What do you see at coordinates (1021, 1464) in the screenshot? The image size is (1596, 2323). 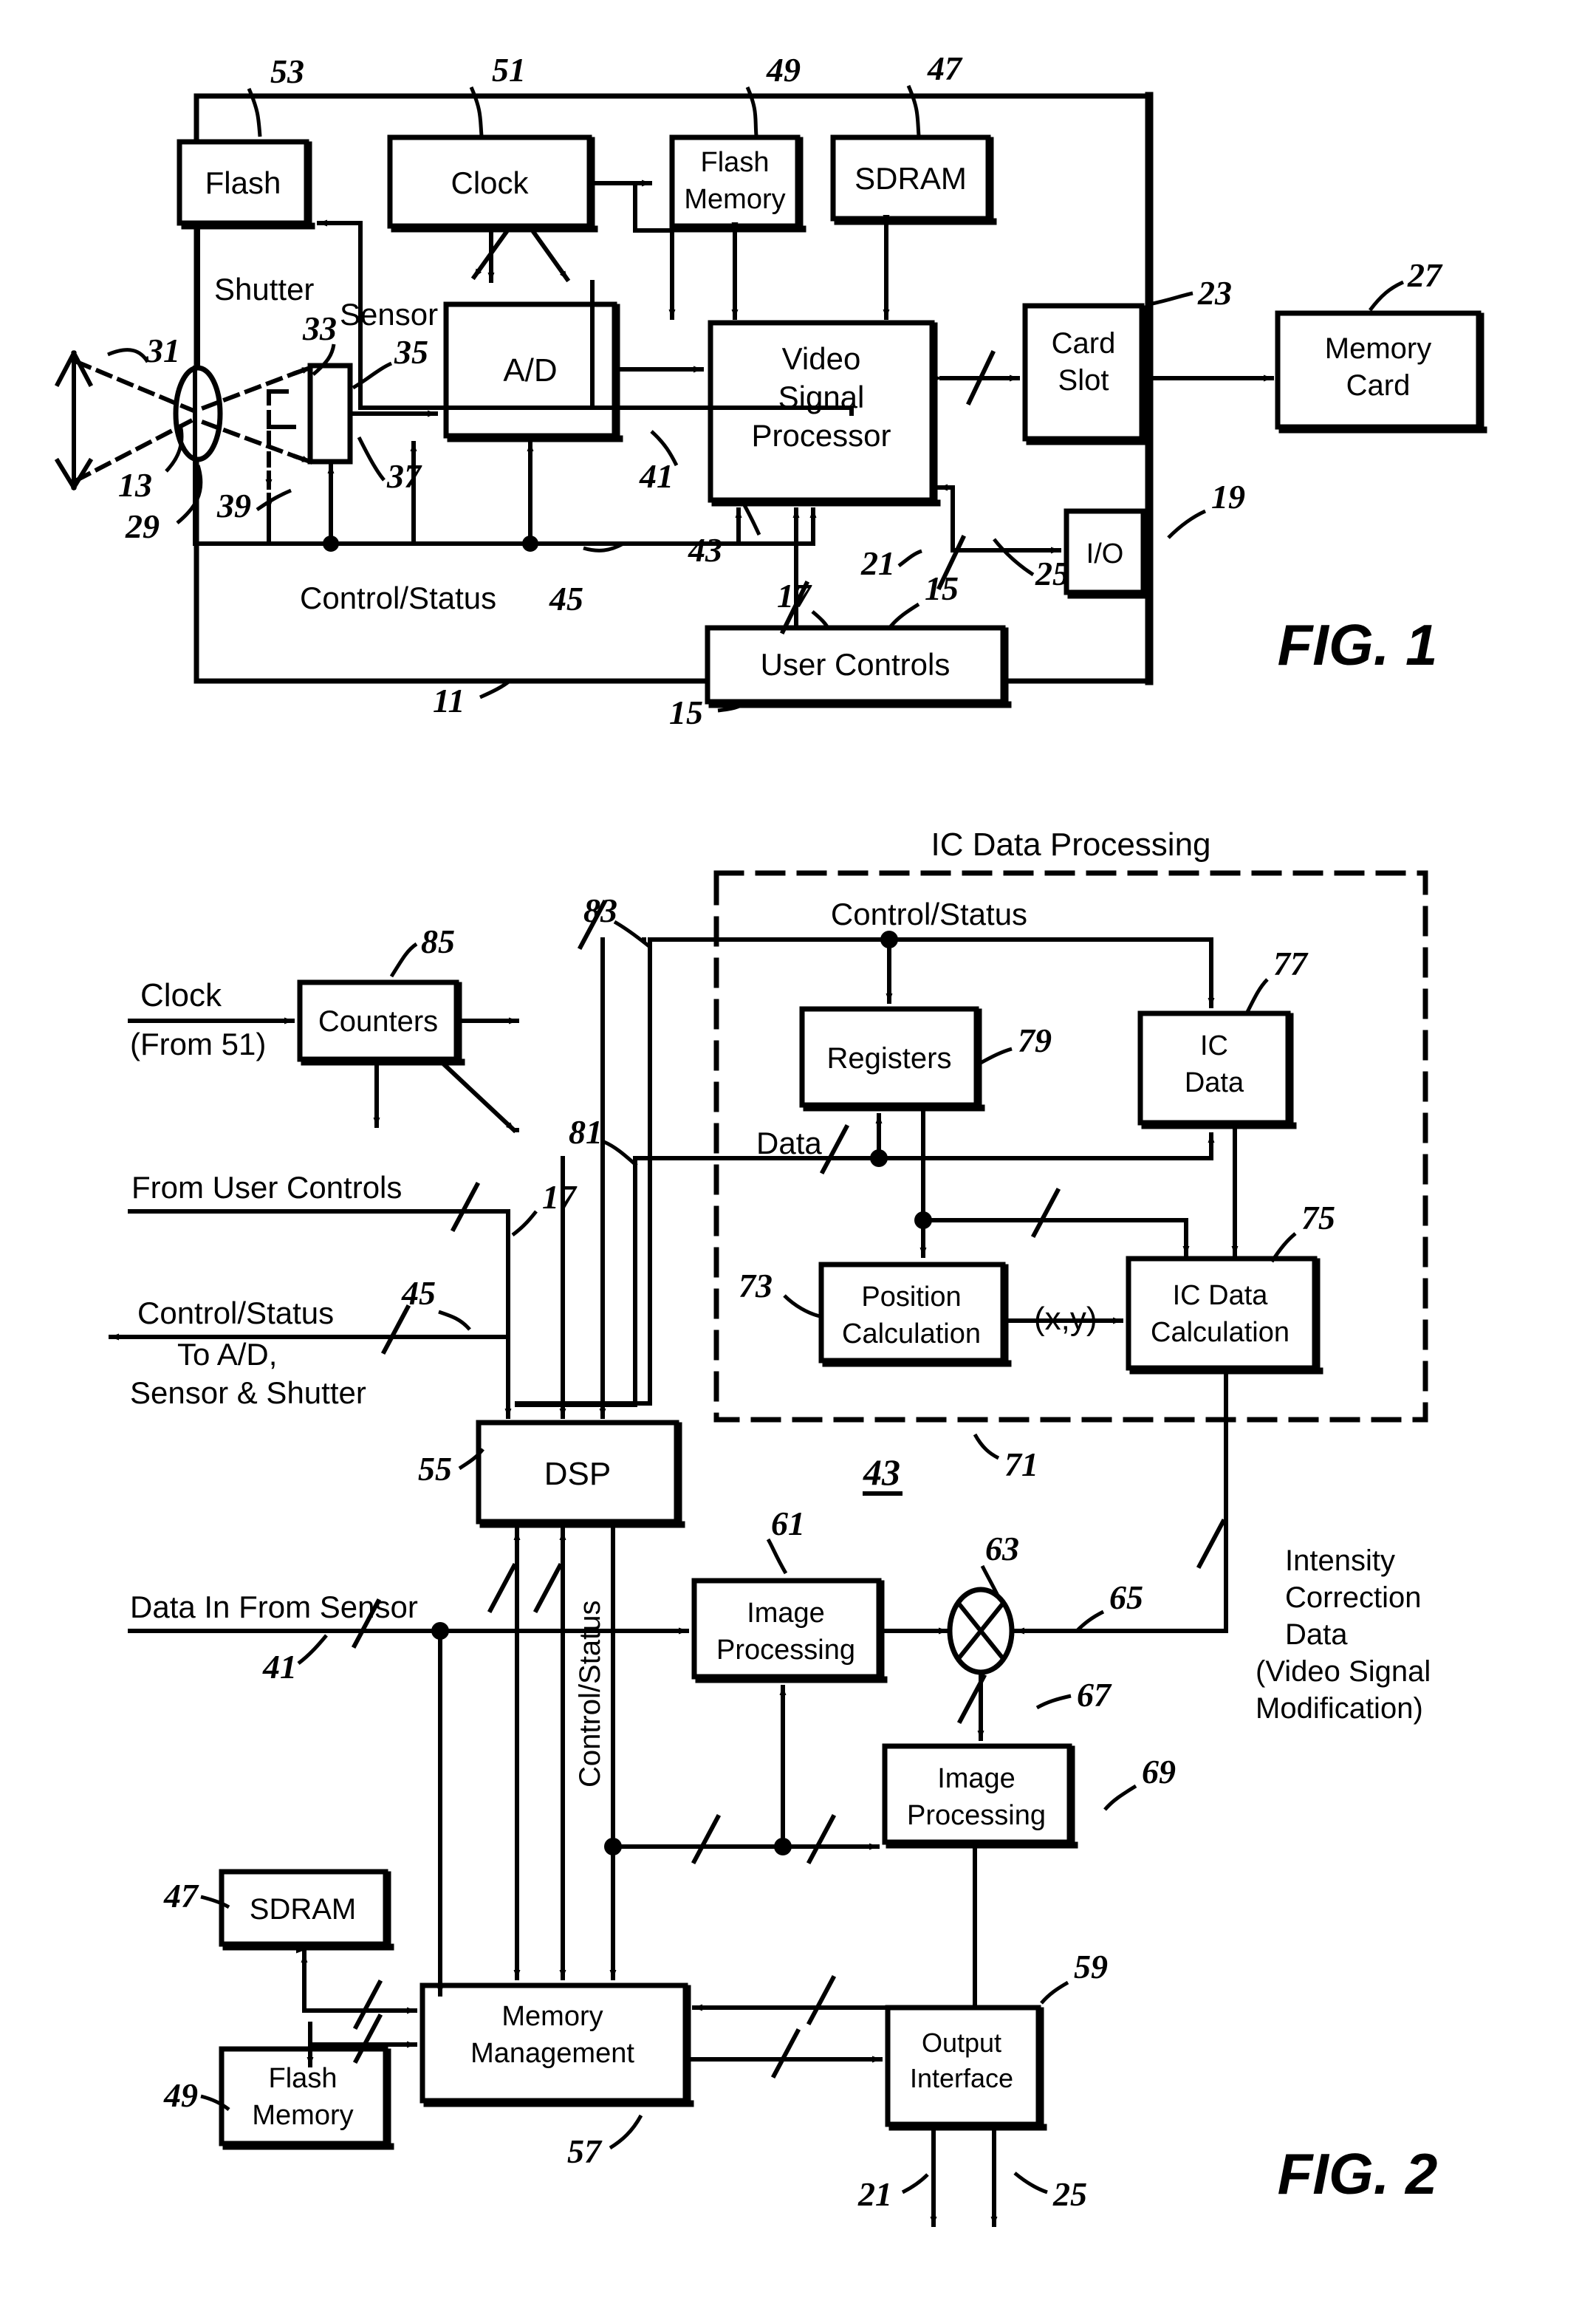 I see `fig2-ref-71: 71` at bounding box center [1021, 1464].